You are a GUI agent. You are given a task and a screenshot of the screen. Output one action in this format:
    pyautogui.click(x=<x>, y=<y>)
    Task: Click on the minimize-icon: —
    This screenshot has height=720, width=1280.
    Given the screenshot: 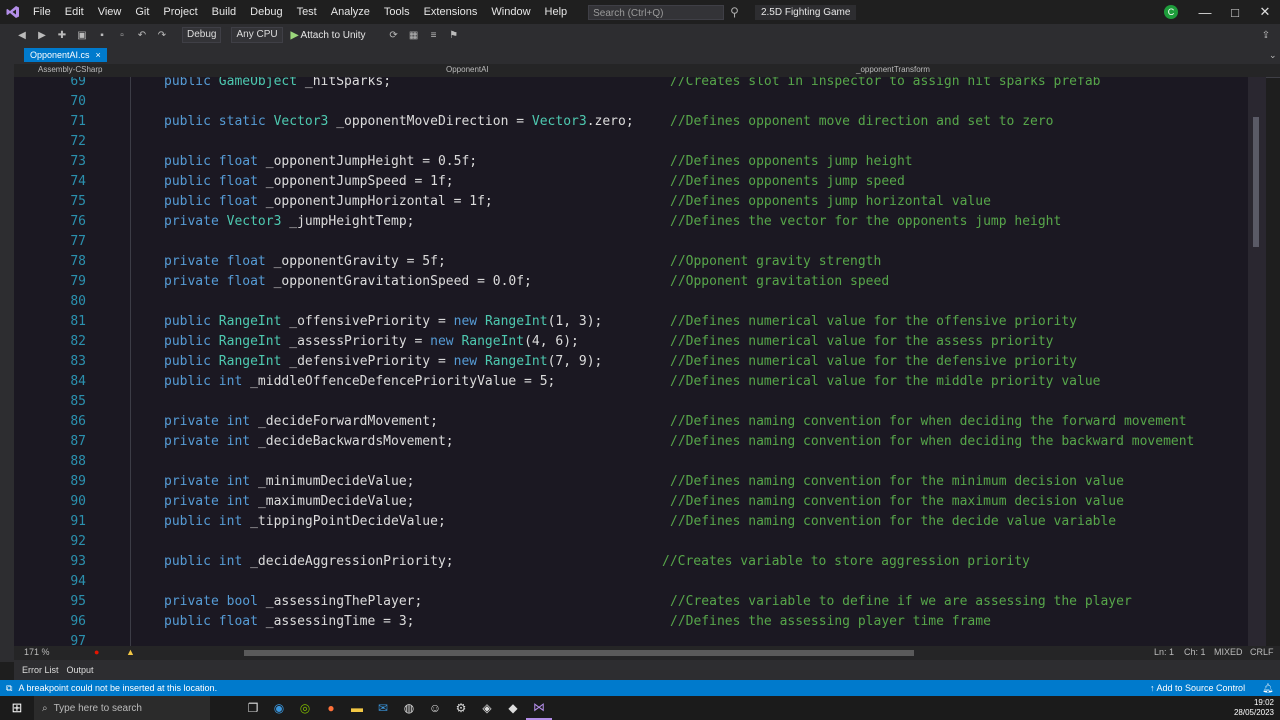 What is the action you would take?
    pyautogui.click(x=1205, y=12)
    